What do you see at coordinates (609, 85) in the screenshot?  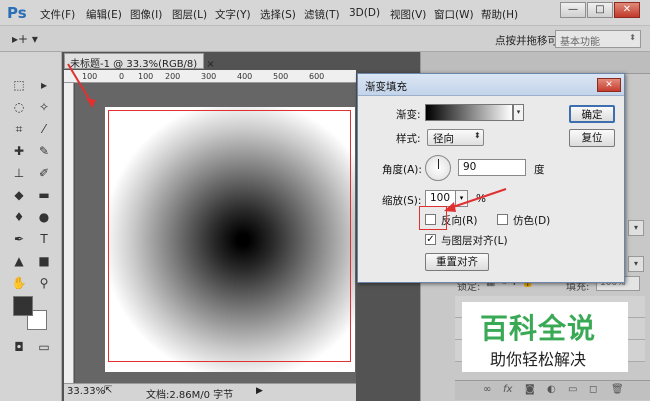 I see `dialog-close-button: ✕` at bounding box center [609, 85].